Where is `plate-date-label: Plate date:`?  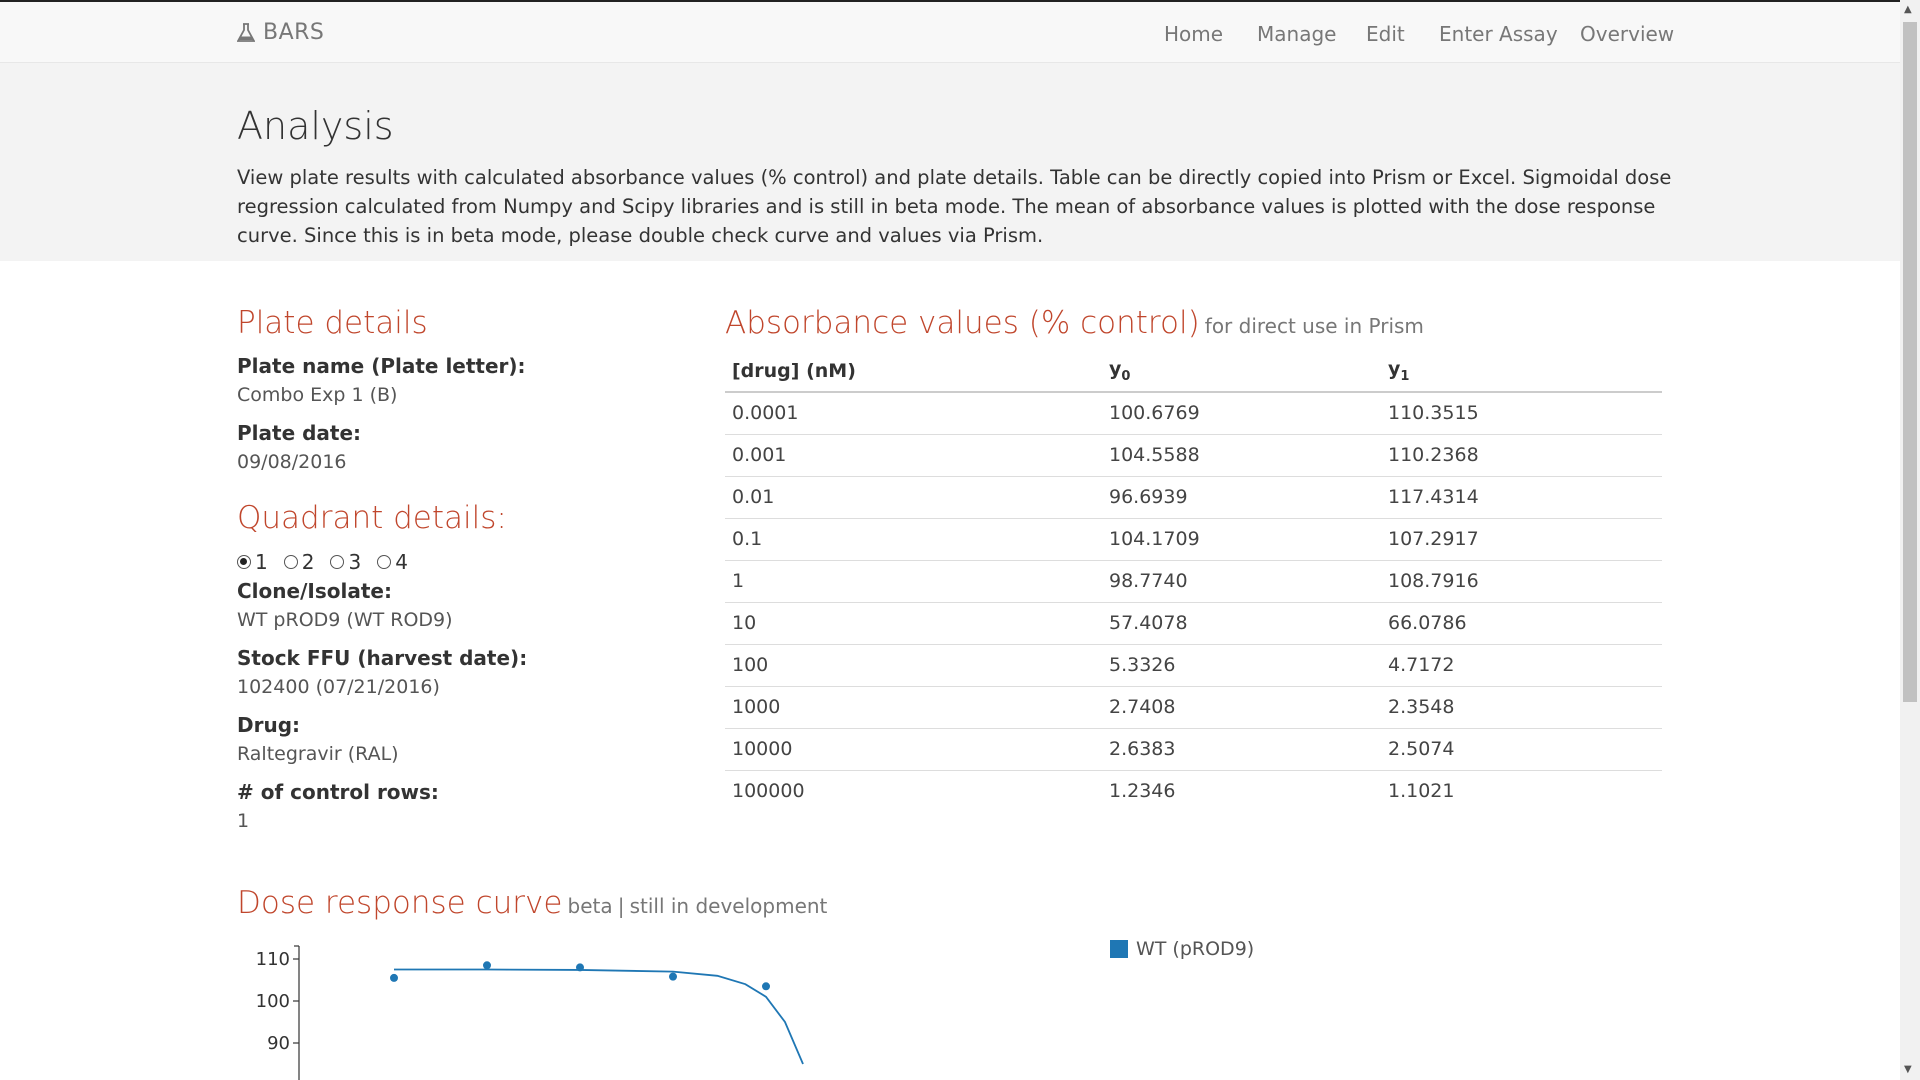 plate-date-label: Plate date: is located at coordinates (299, 433).